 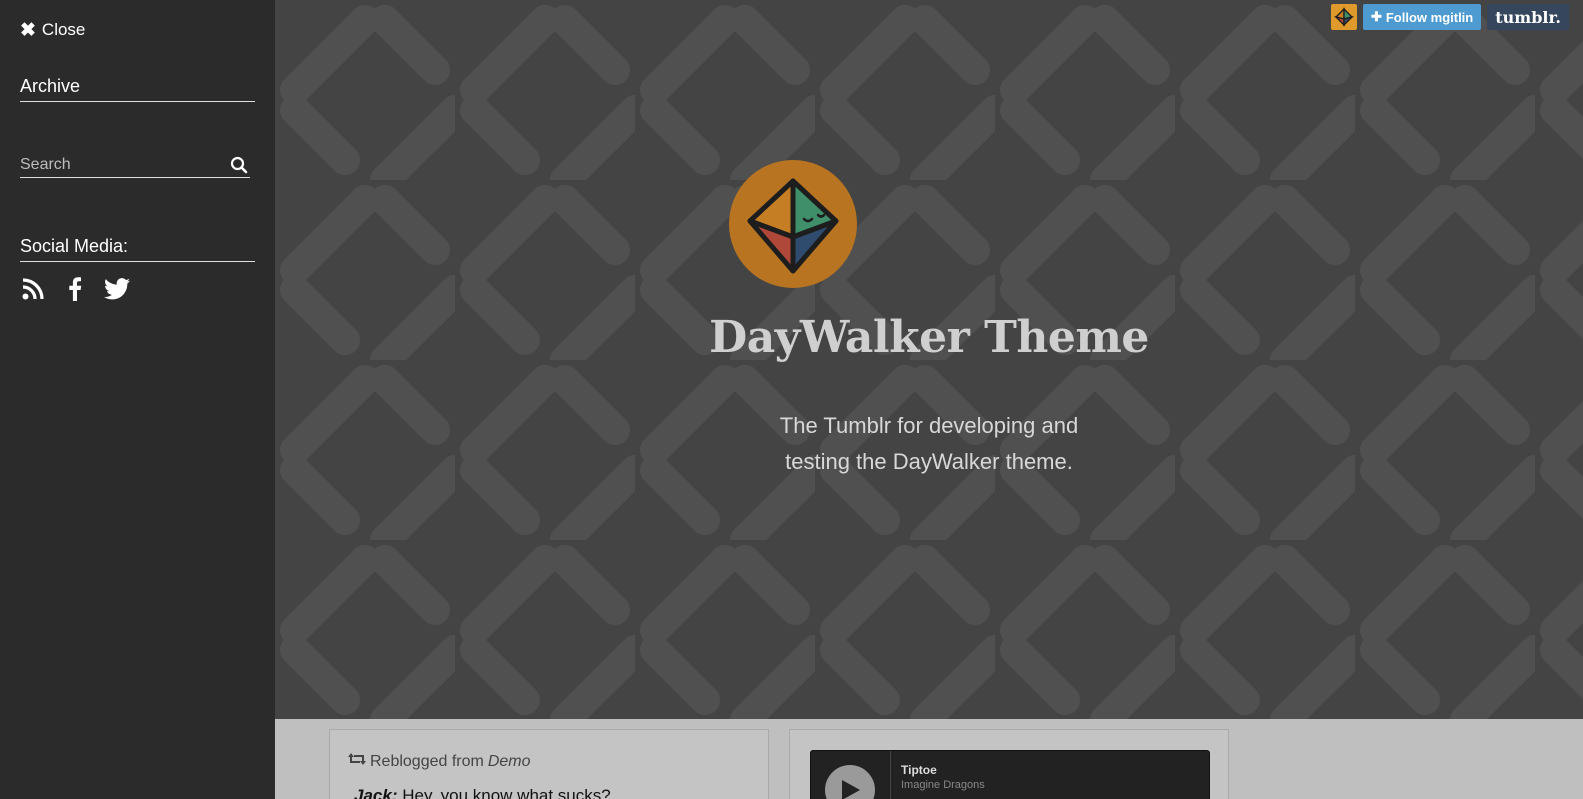 I want to click on octahedron-small-icon, so click(x=1343, y=17).